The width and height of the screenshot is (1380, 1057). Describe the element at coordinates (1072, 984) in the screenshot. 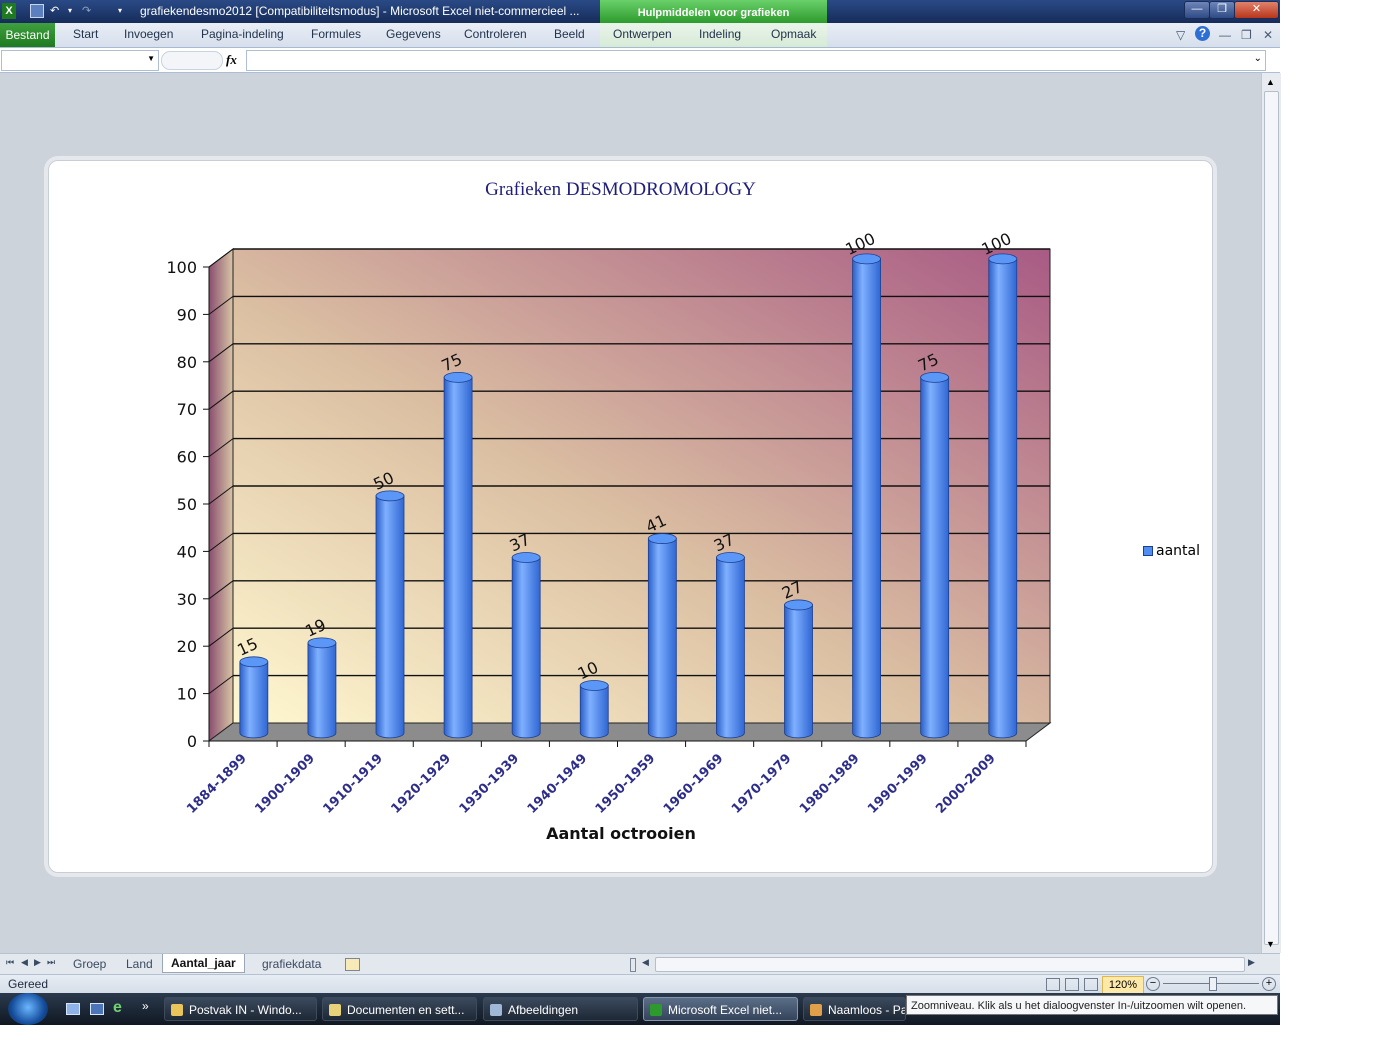

I see `page-layout-view-icon` at that location.